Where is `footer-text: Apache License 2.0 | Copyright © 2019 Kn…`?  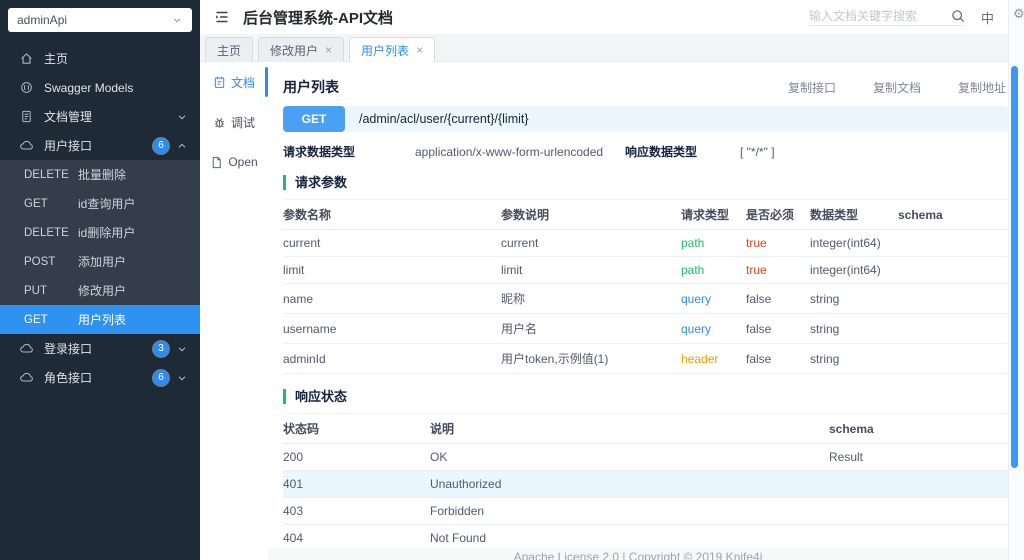
footer-text: Apache License 2.0 | Copyright © 2019 Kn… is located at coordinates (638, 555).